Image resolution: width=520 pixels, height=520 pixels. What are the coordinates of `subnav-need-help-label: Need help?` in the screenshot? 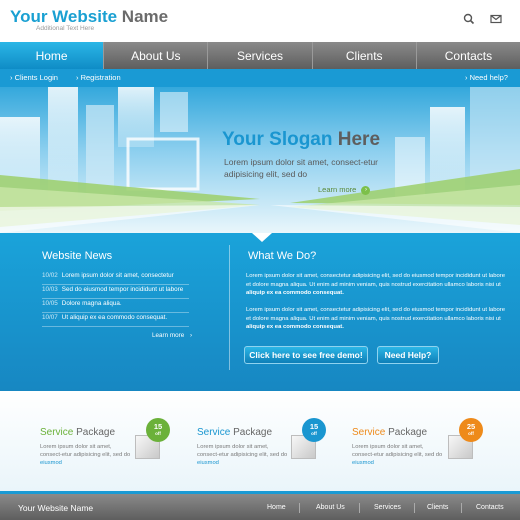 It's located at (488, 77).